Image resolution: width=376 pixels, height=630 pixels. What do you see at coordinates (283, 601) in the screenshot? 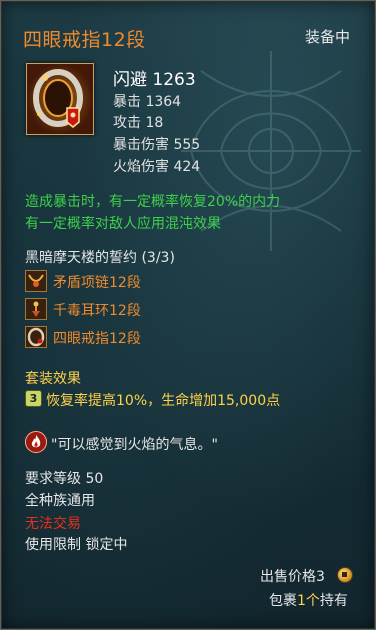
I see `bag-prefix: 包裹` at bounding box center [283, 601].